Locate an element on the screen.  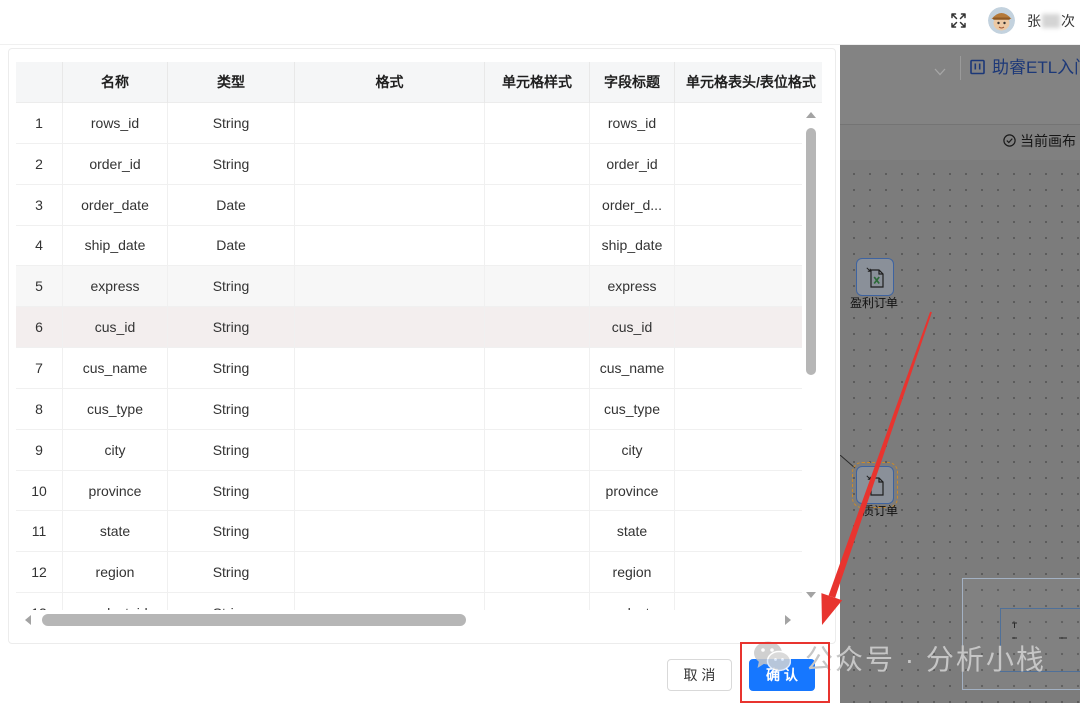
table-row: 5 express String express is located at coordinates (419, 287).